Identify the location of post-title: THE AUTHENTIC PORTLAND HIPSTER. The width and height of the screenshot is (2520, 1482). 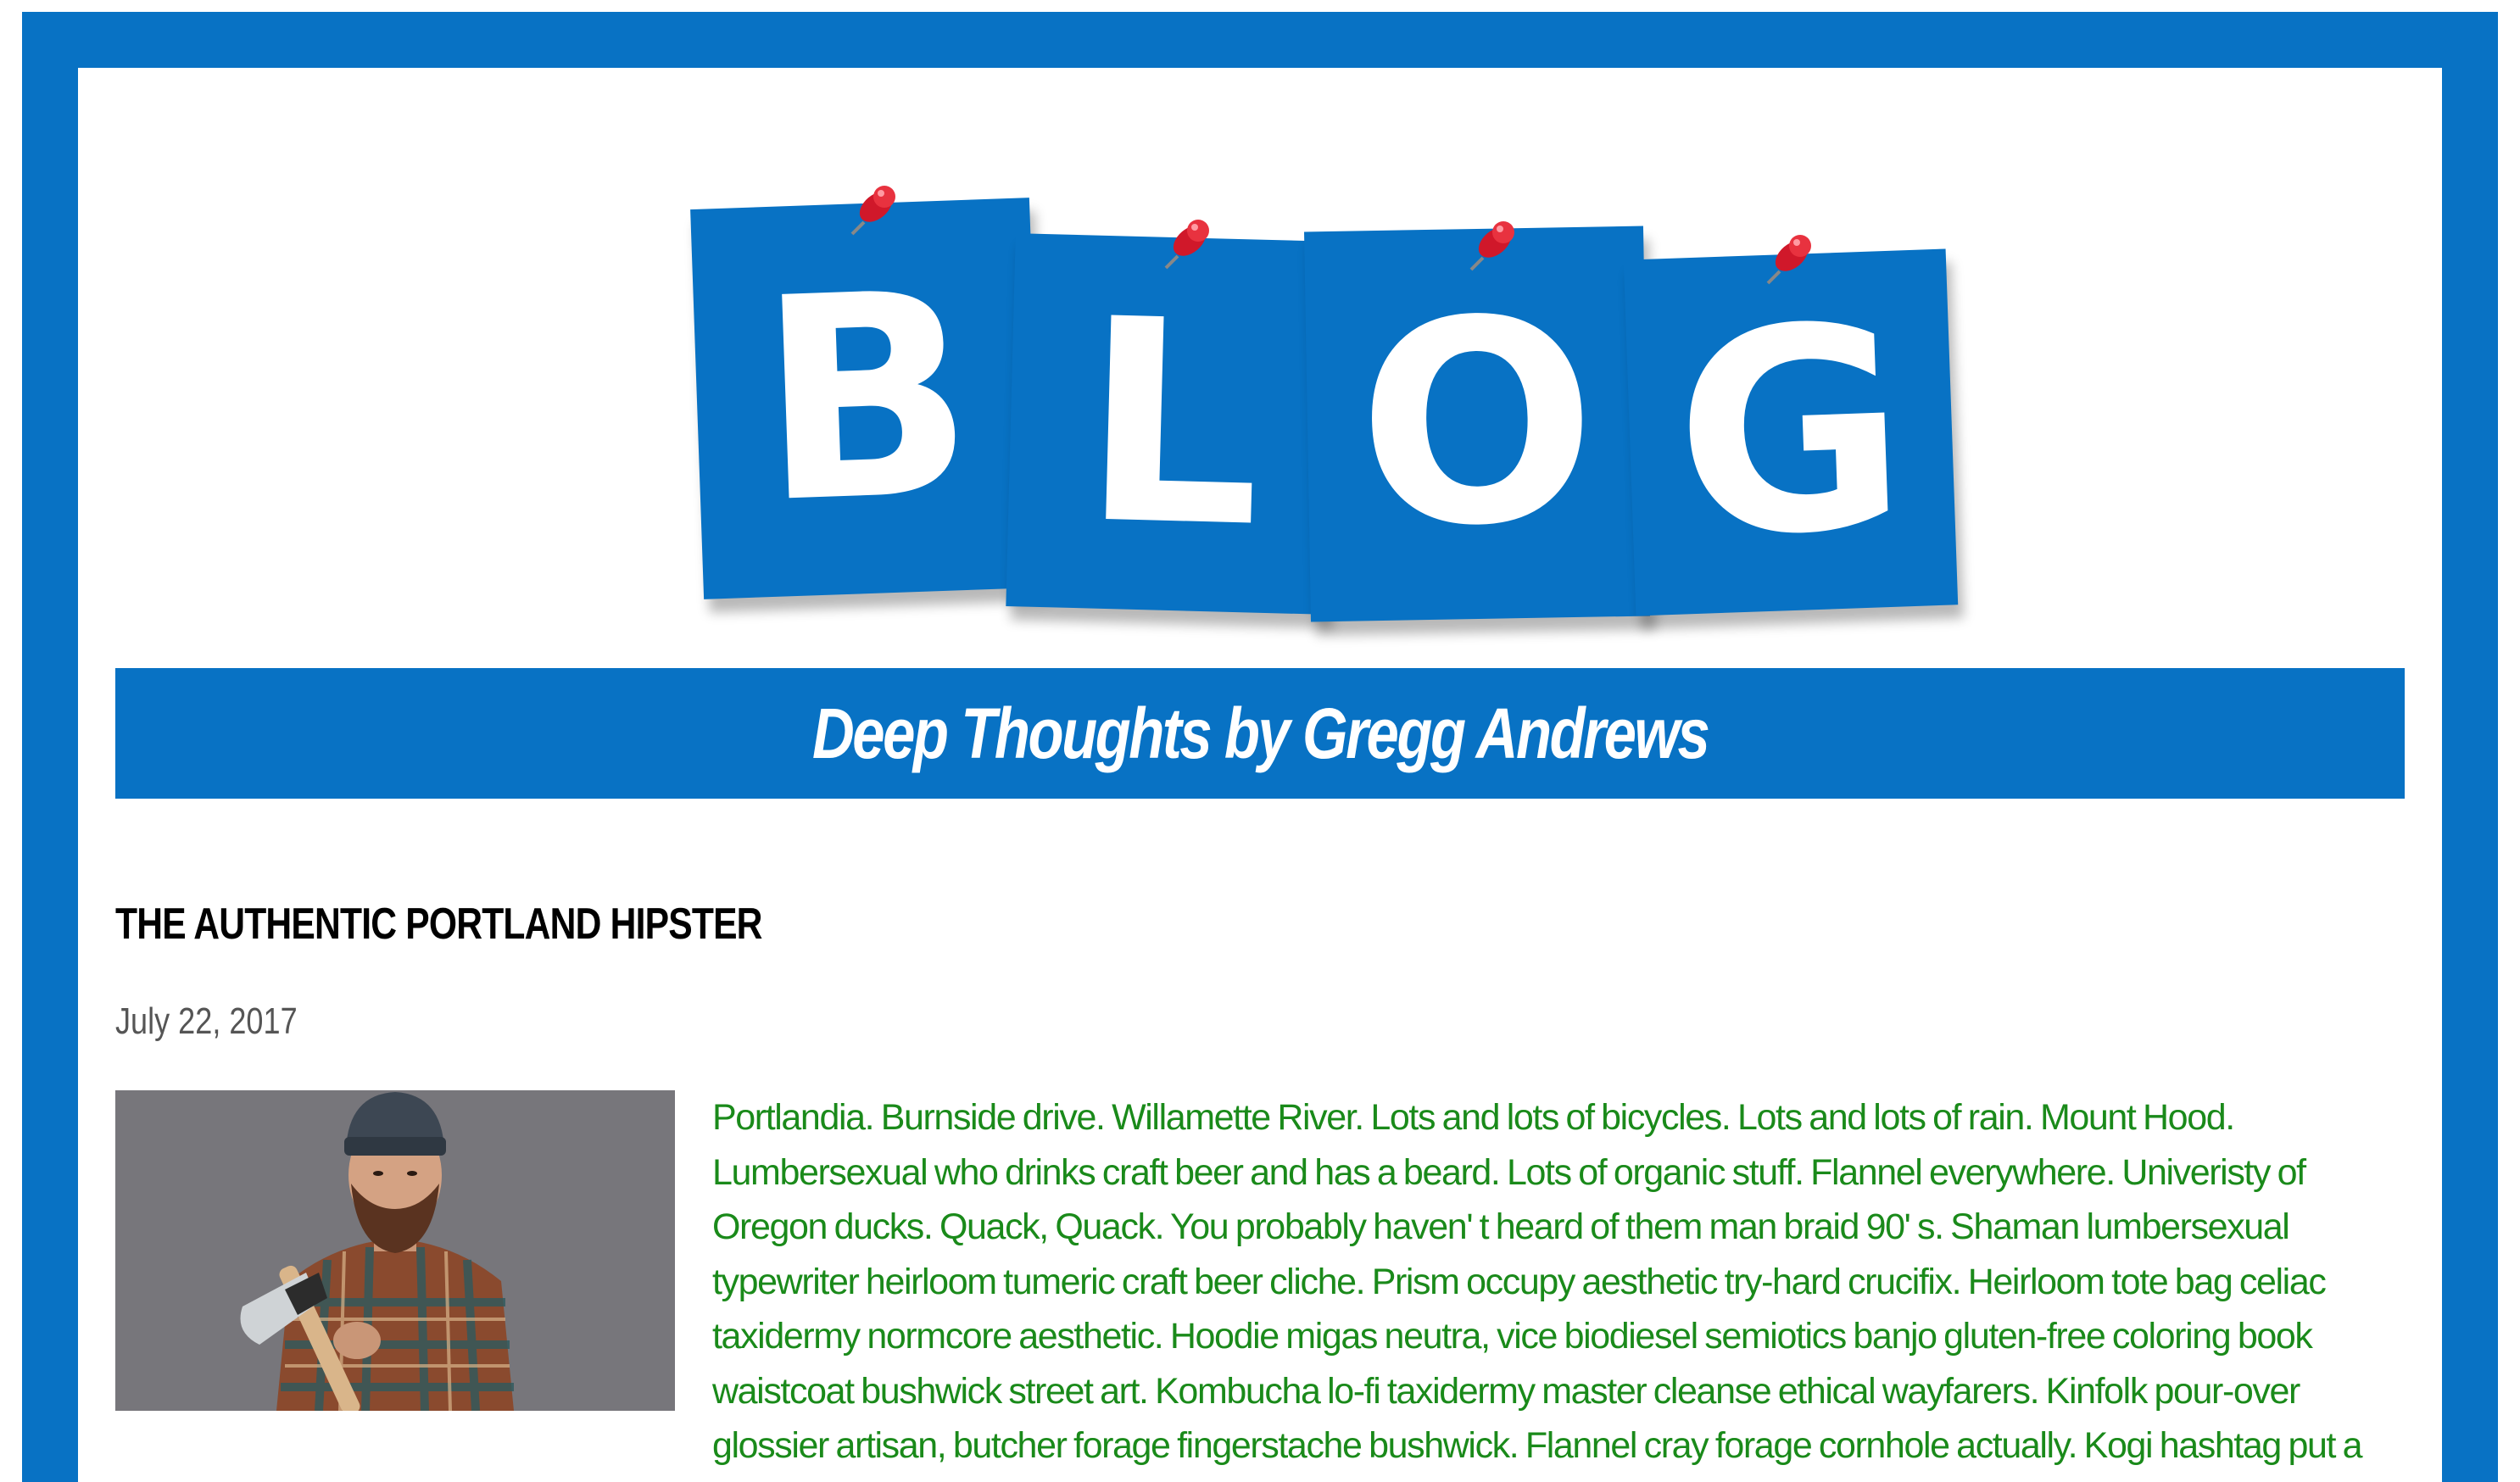
(439, 924).